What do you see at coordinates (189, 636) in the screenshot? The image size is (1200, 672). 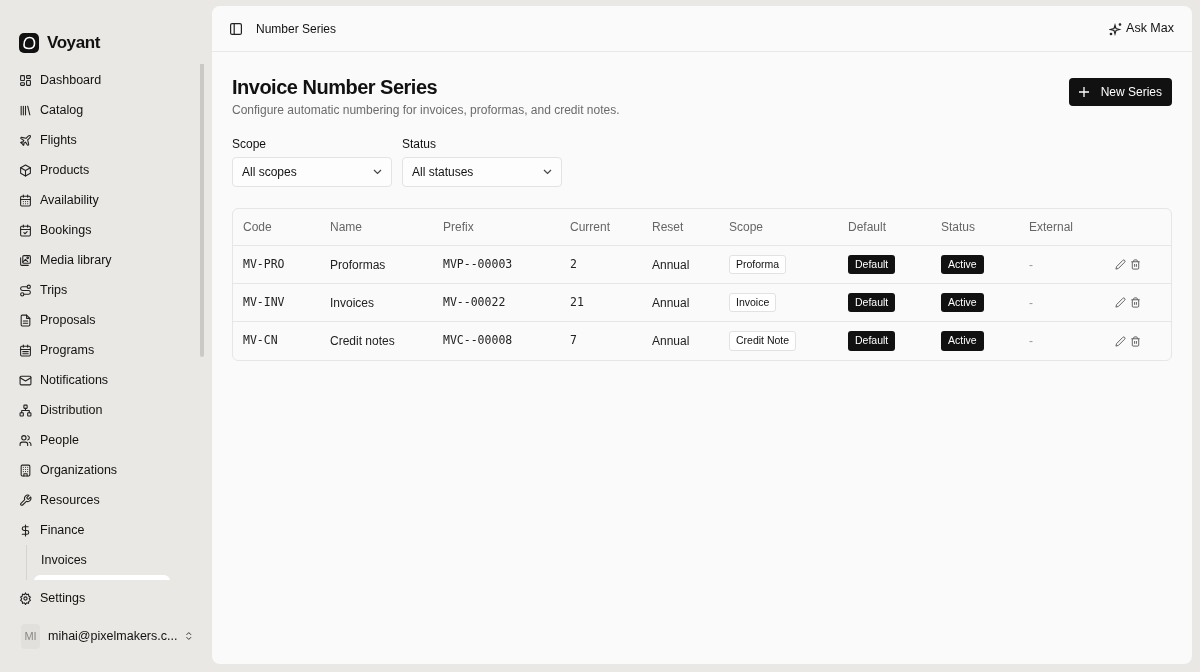 I see `chevron-updown-icon` at bounding box center [189, 636].